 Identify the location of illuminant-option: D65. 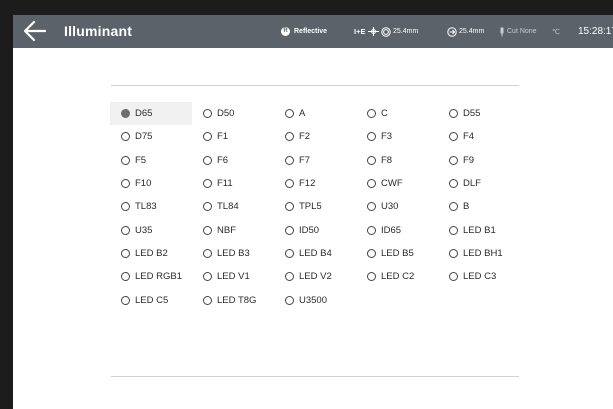
(151, 114).